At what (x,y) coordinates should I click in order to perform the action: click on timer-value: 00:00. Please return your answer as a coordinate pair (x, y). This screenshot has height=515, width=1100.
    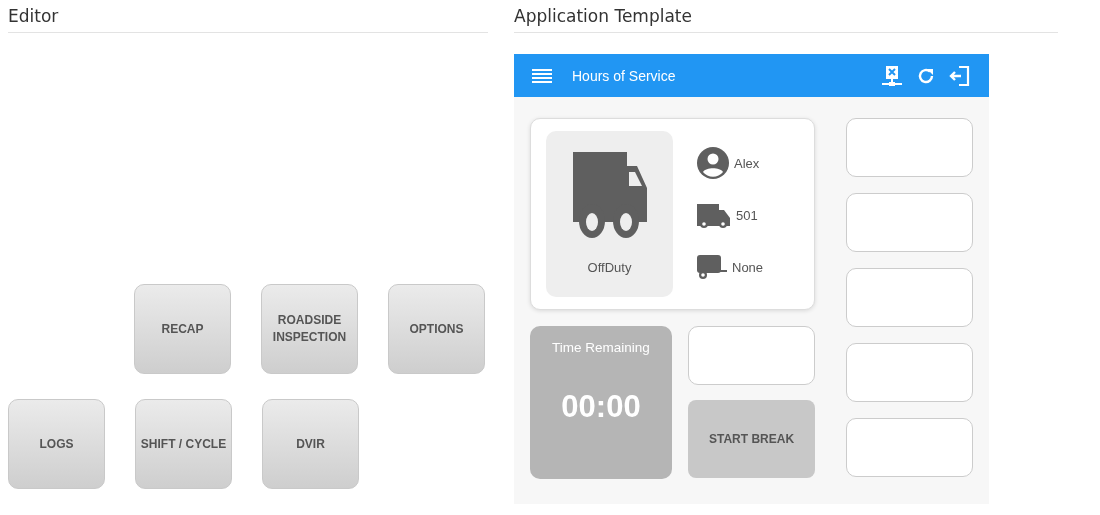
    Looking at the image, I should click on (601, 407).